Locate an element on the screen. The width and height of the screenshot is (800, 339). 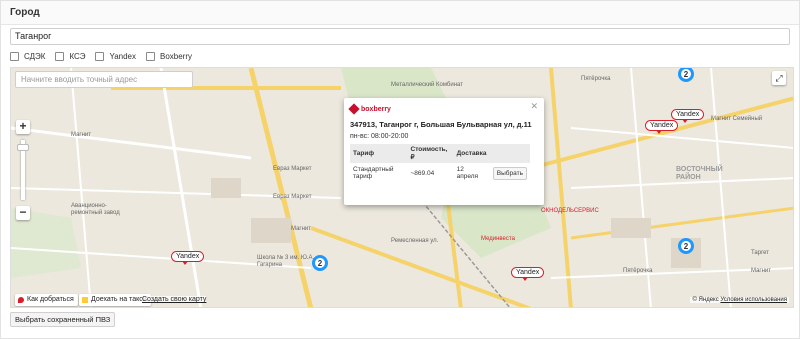
map-copyright: © Яндекс Условия использования is located at coordinates (739, 300).